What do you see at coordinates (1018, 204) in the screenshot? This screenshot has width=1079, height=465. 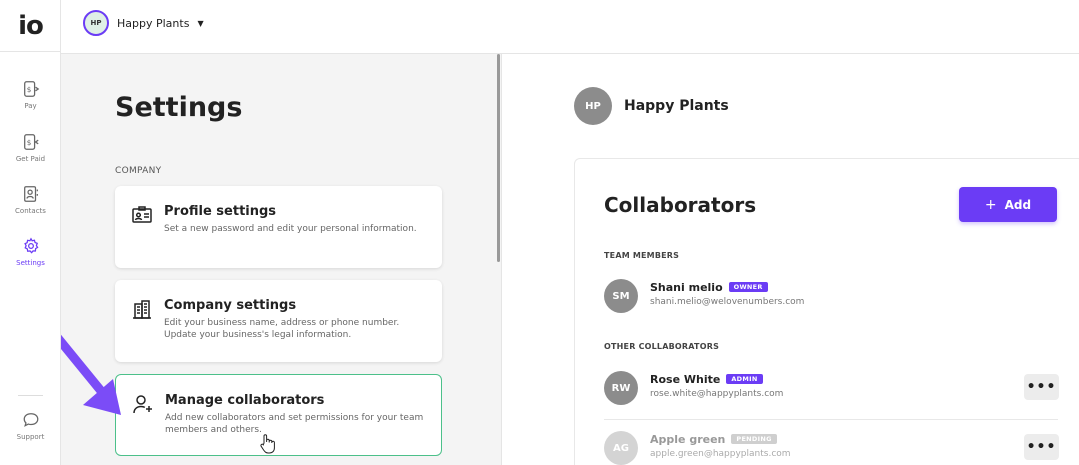 I see `add-button-label: Add` at bounding box center [1018, 204].